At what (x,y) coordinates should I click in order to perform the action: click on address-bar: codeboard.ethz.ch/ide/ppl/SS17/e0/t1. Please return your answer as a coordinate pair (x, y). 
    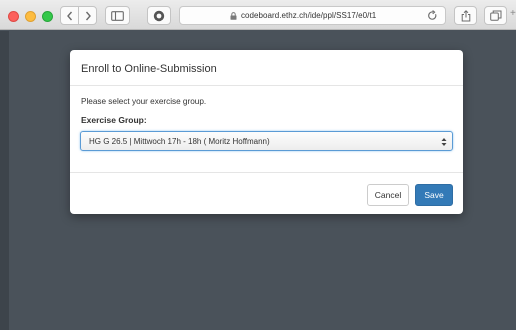
    Looking at the image, I should click on (312, 15).